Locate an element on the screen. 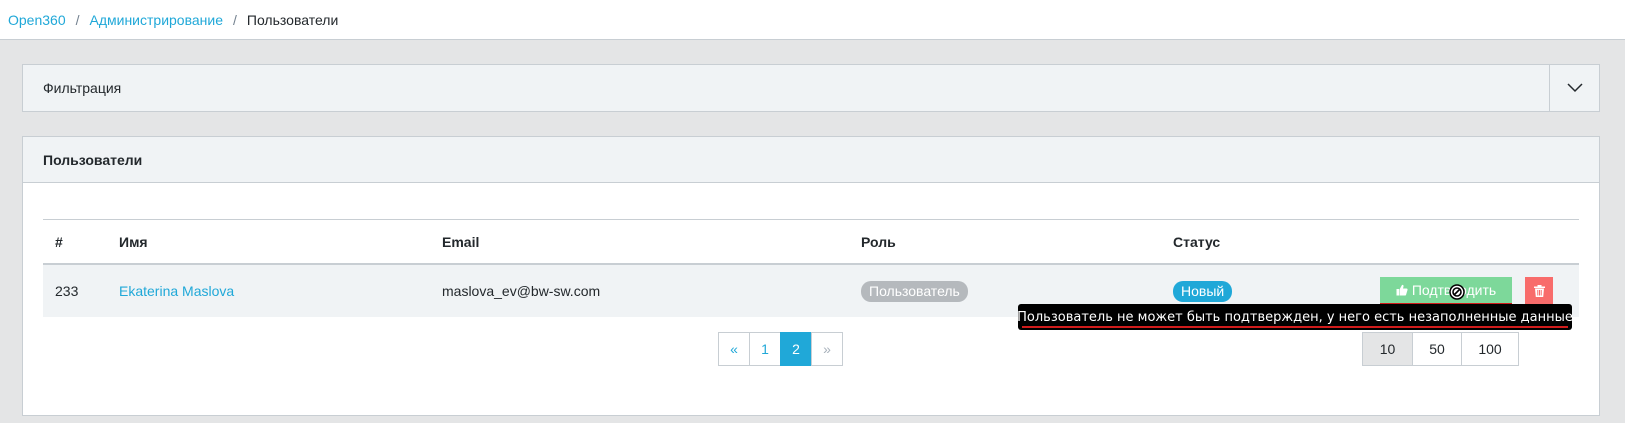  pagination-page-1: 1 is located at coordinates (765, 349).